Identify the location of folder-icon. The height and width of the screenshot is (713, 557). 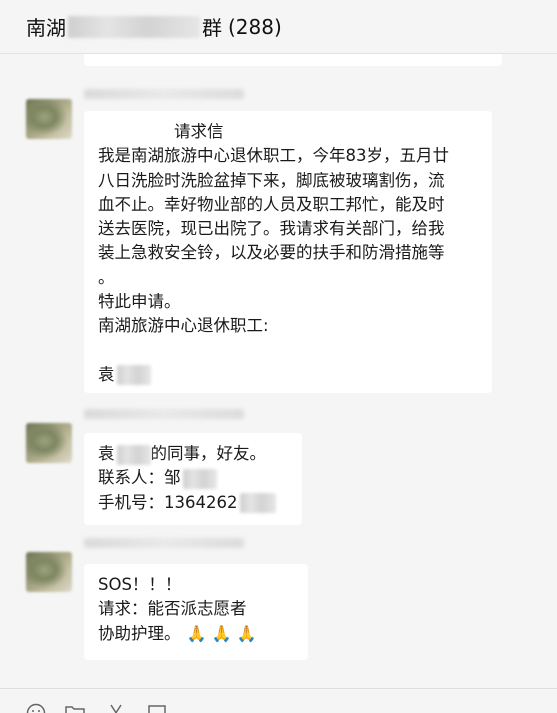
(75, 708).